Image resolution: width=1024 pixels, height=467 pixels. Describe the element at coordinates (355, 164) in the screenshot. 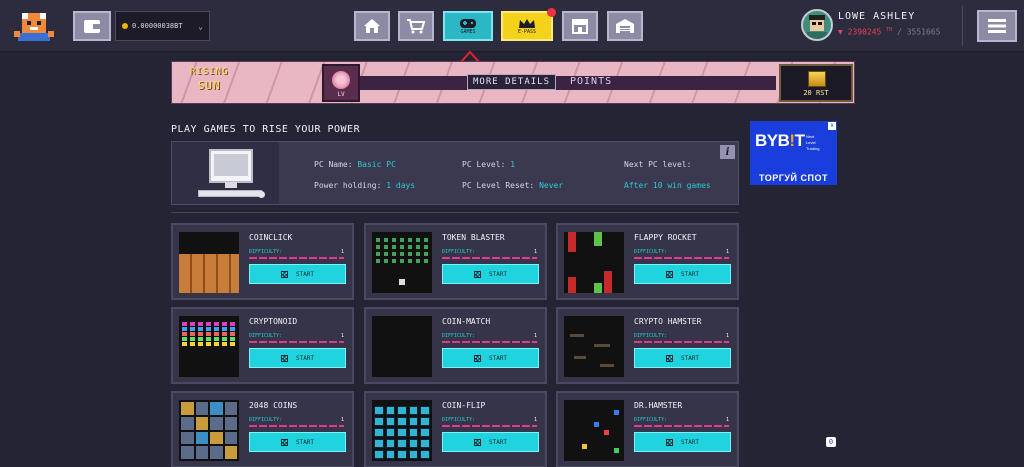

I see `pc-name: PC Name: Basic PC` at that location.